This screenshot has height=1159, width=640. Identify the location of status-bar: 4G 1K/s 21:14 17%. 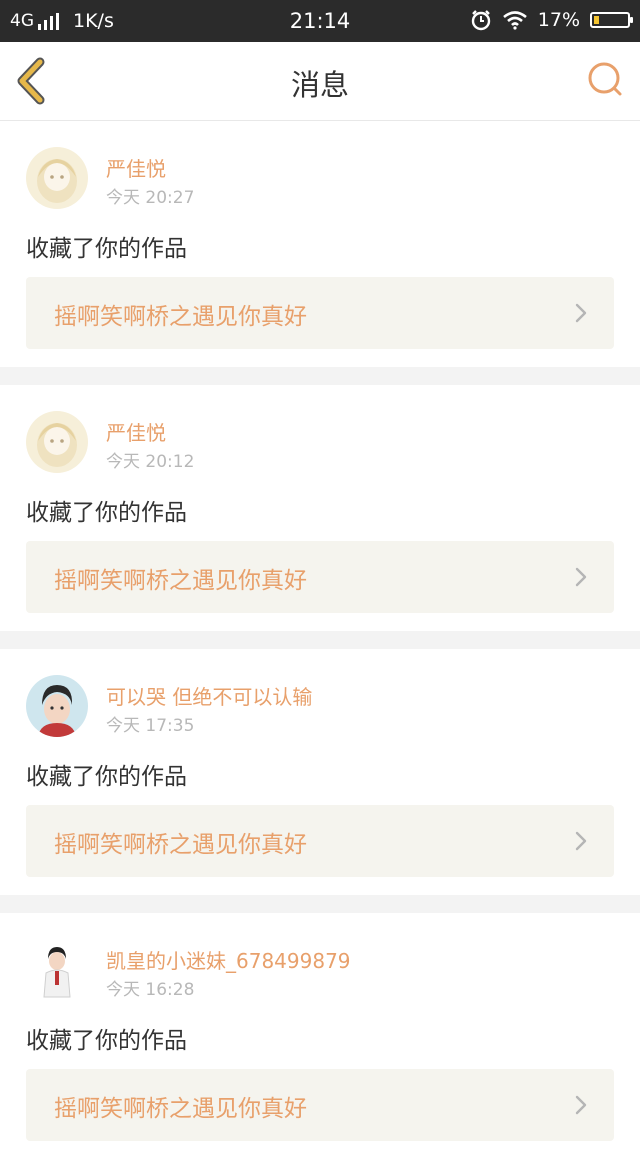
(320, 21).